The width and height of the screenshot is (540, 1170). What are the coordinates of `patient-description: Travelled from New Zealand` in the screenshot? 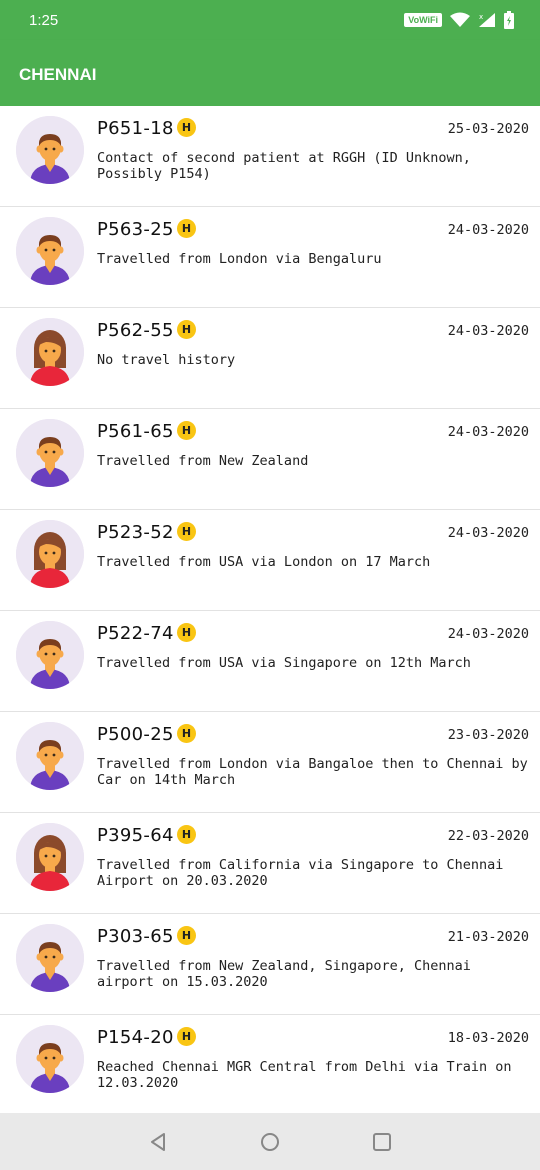 It's located at (203, 461).